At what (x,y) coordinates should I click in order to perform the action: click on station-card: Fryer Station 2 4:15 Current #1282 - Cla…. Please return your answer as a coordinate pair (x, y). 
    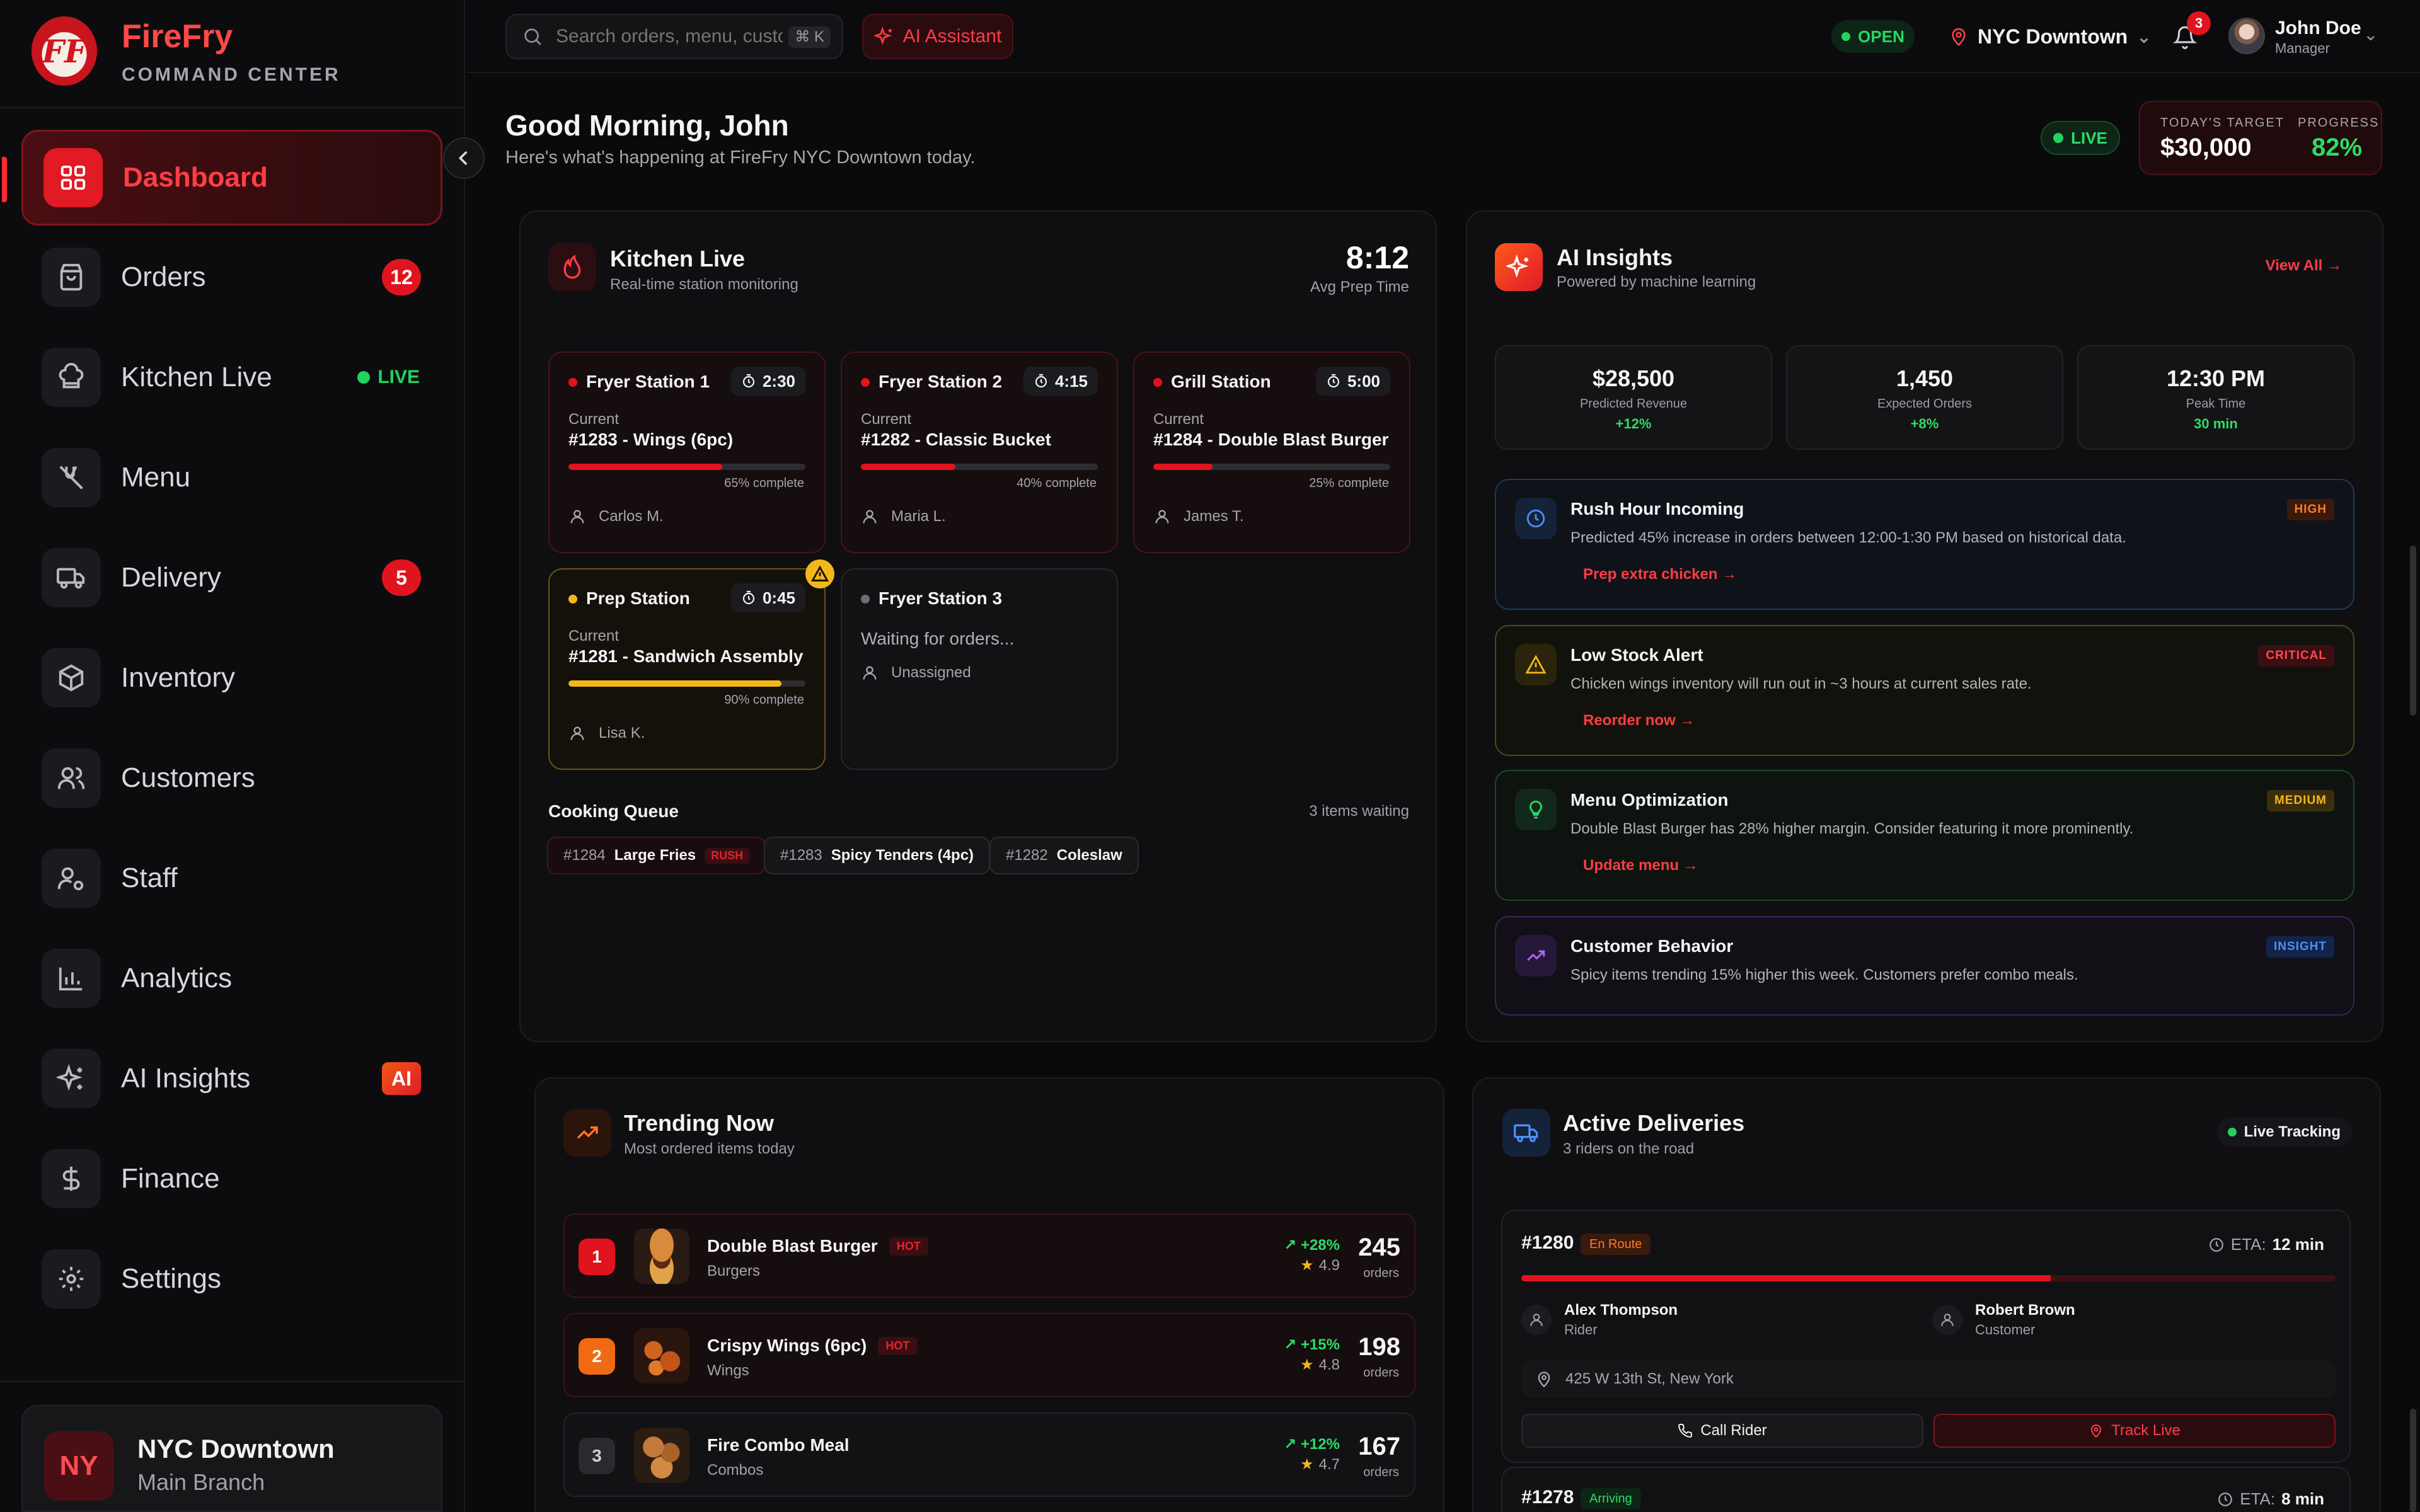
    Looking at the image, I should click on (979, 452).